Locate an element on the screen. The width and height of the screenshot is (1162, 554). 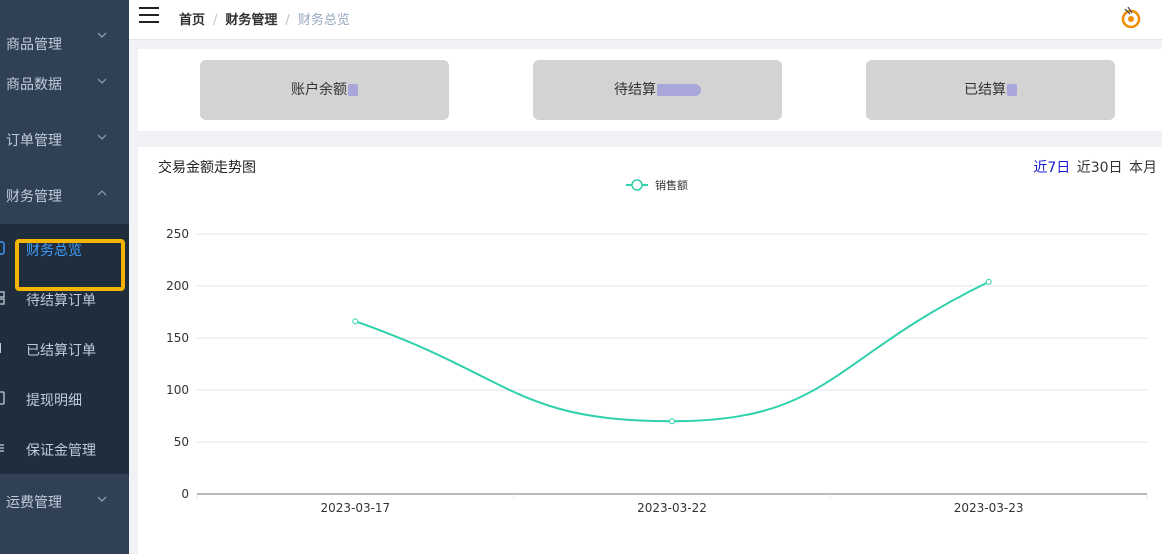
list-icon is located at coordinates (2, 448).